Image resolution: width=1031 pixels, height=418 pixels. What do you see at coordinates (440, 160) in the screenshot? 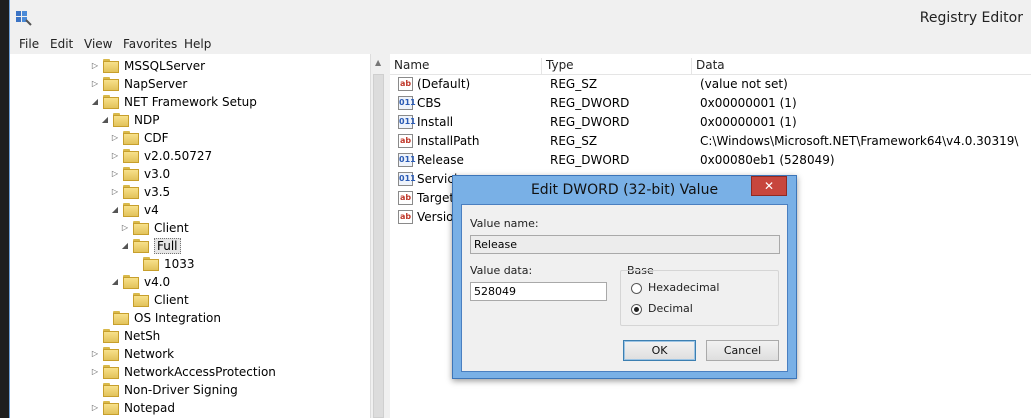
I see `value-name: Release` at bounding box center [440, 160].